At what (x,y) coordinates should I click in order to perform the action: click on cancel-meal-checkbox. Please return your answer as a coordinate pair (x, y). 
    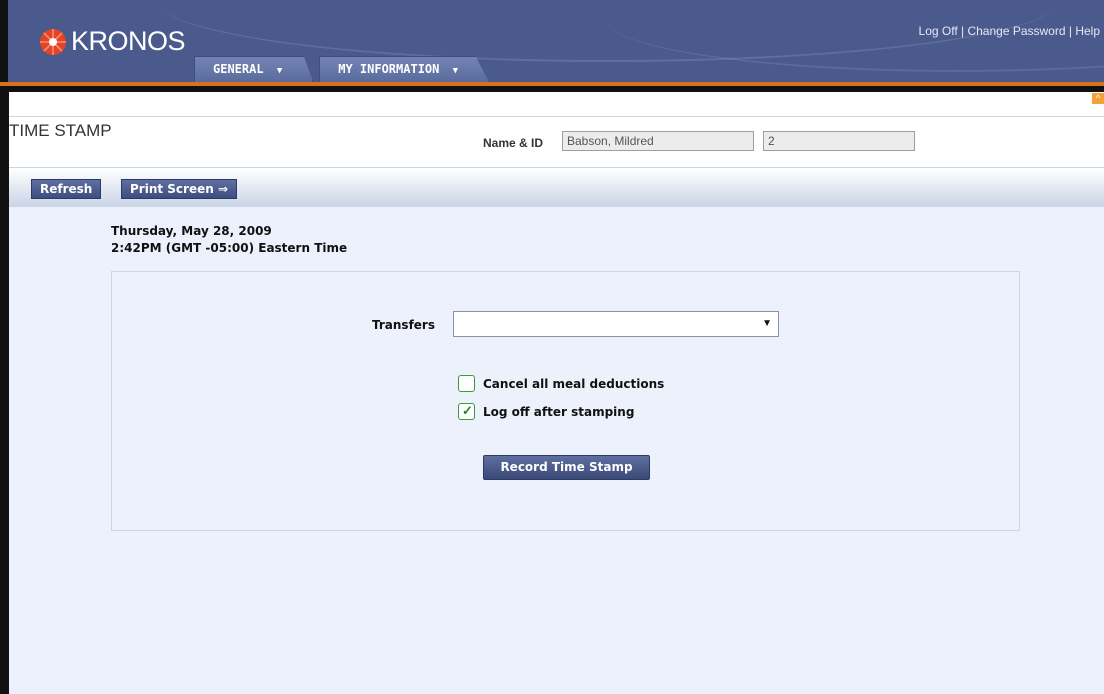
    Looking at the image, I should click on (466, 383).